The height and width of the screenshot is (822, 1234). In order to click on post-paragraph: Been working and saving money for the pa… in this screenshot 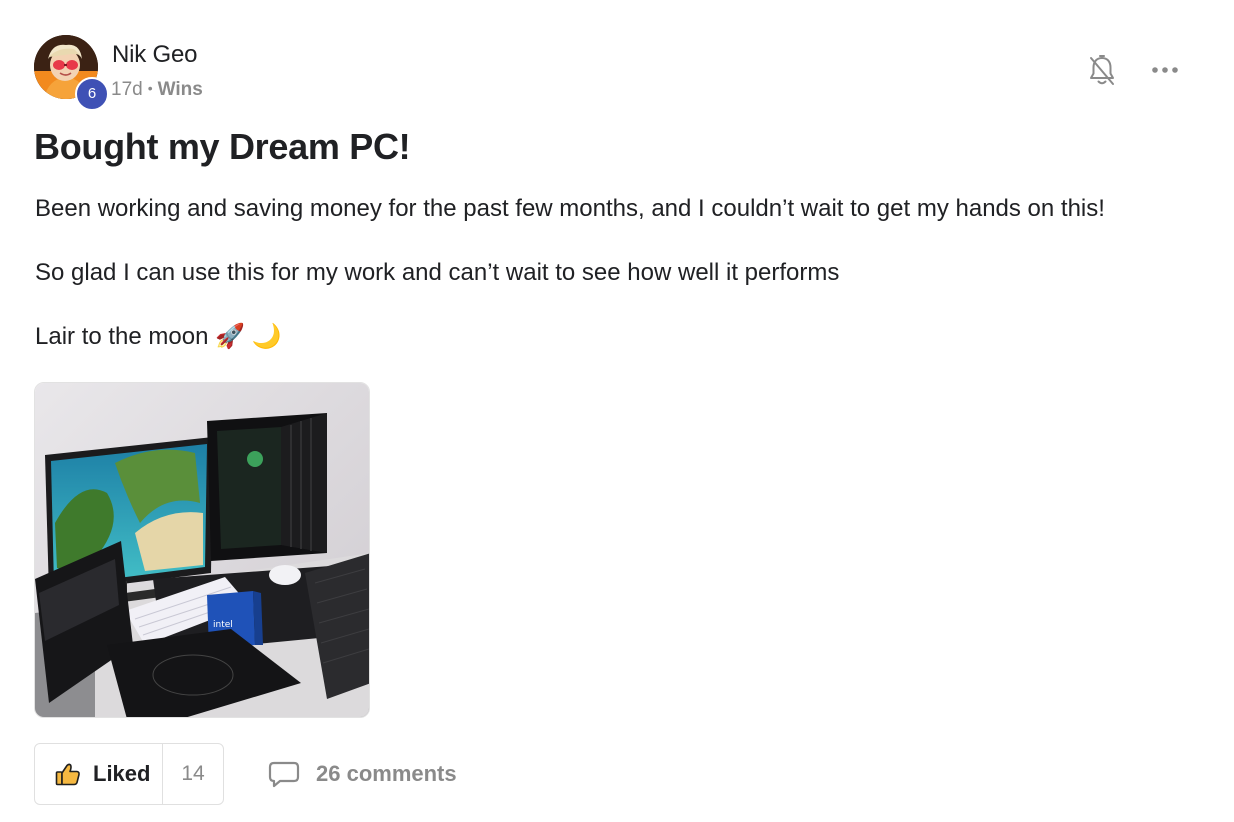, I will do `click(570, 208)`.